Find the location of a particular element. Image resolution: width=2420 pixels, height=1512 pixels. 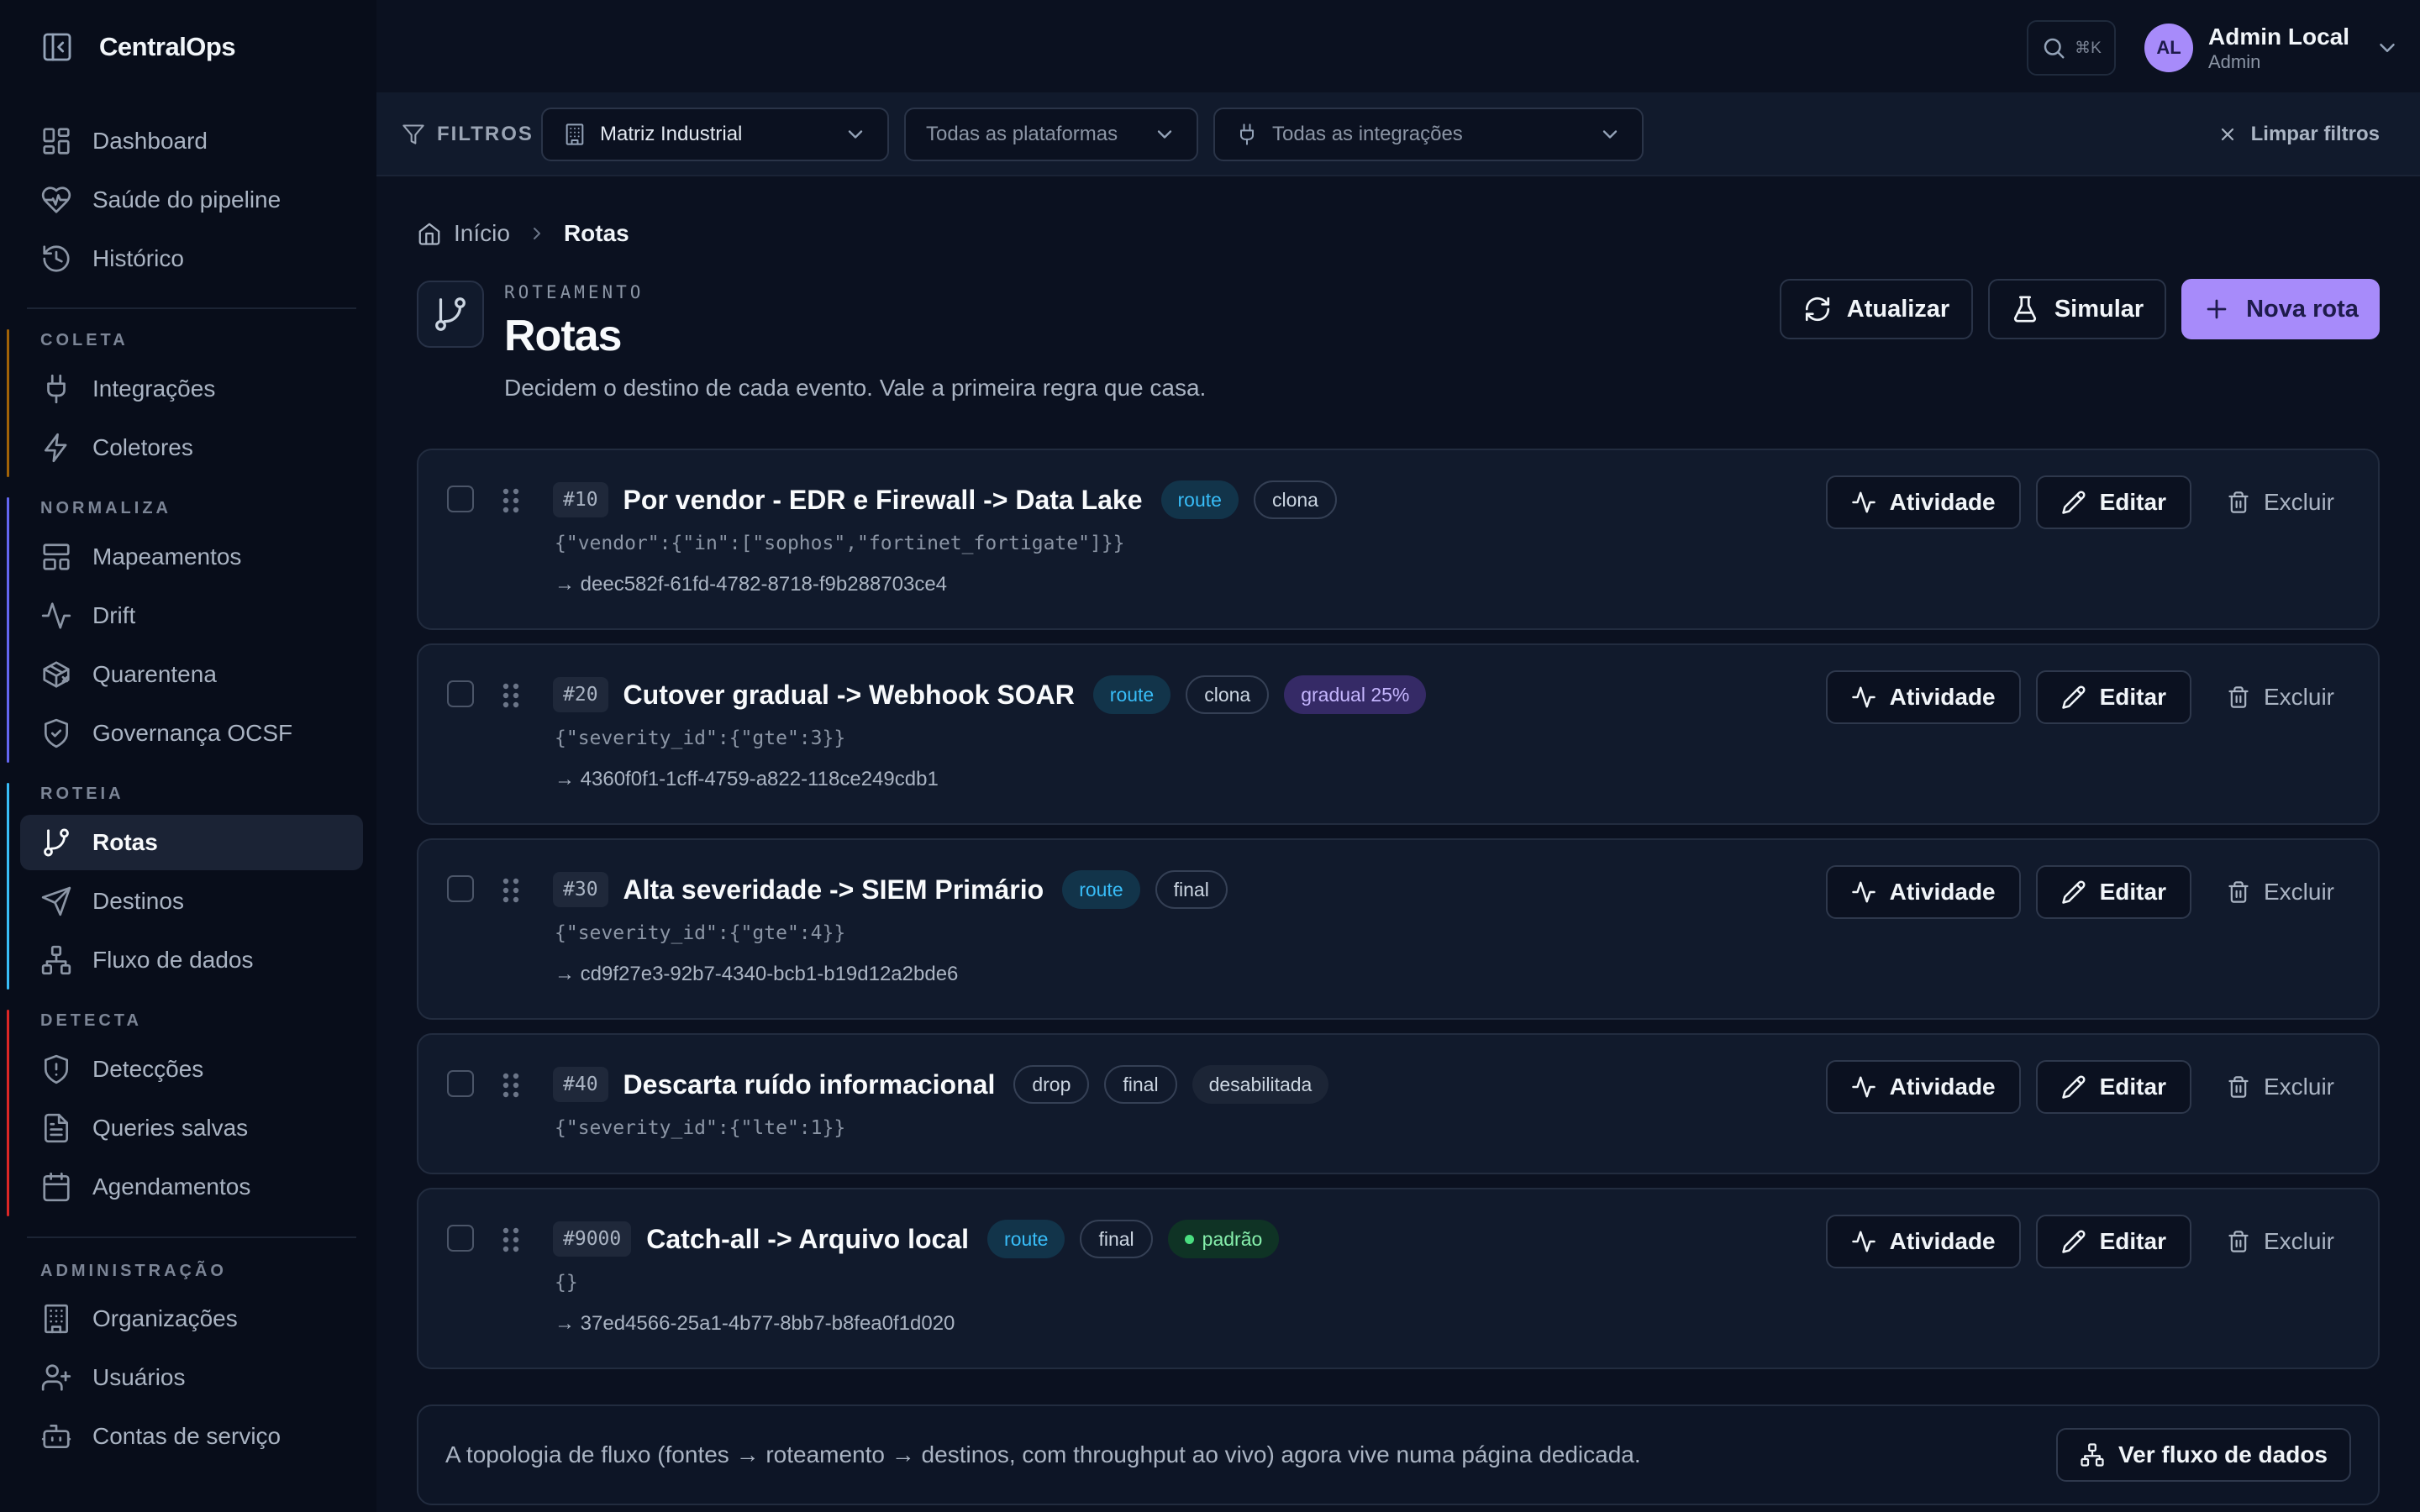

sidebar-item-pipeline-health: Saúde do pipeline is located at coordinates (191, 200).